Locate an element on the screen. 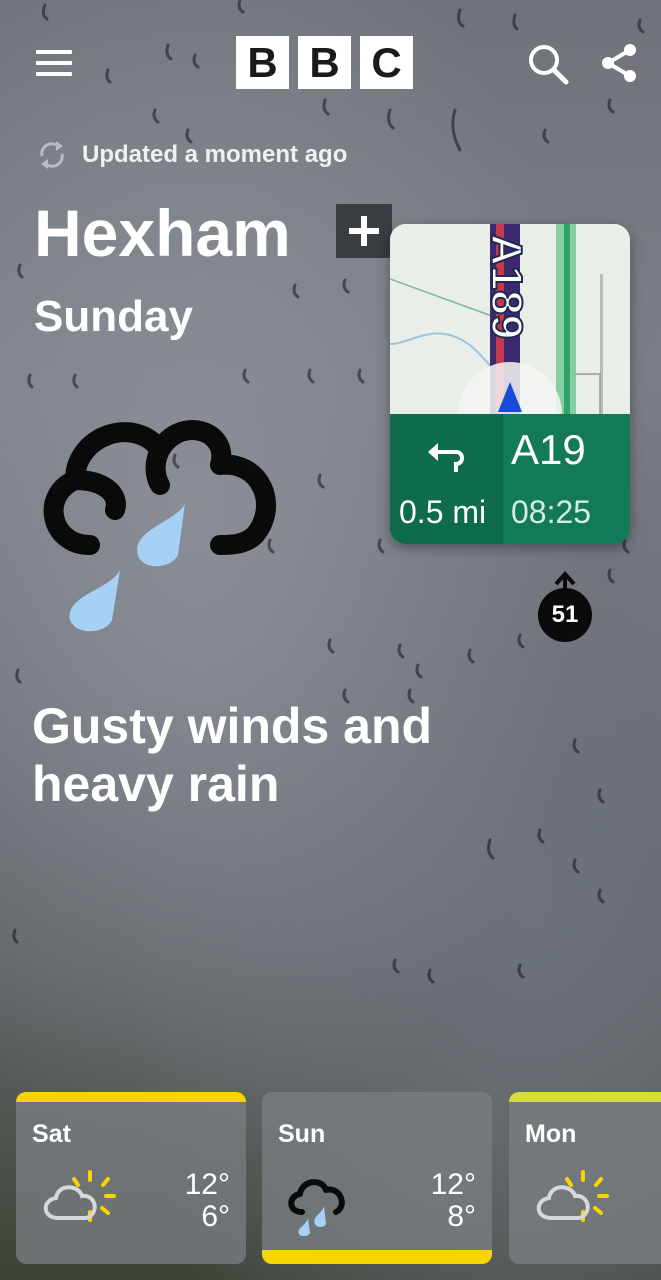 The height and width of the screenshot is (1280, 661). forecast-strip: Sat 12° 6° Sun 12° 8° Mon is located at coordinates (330, 1186).